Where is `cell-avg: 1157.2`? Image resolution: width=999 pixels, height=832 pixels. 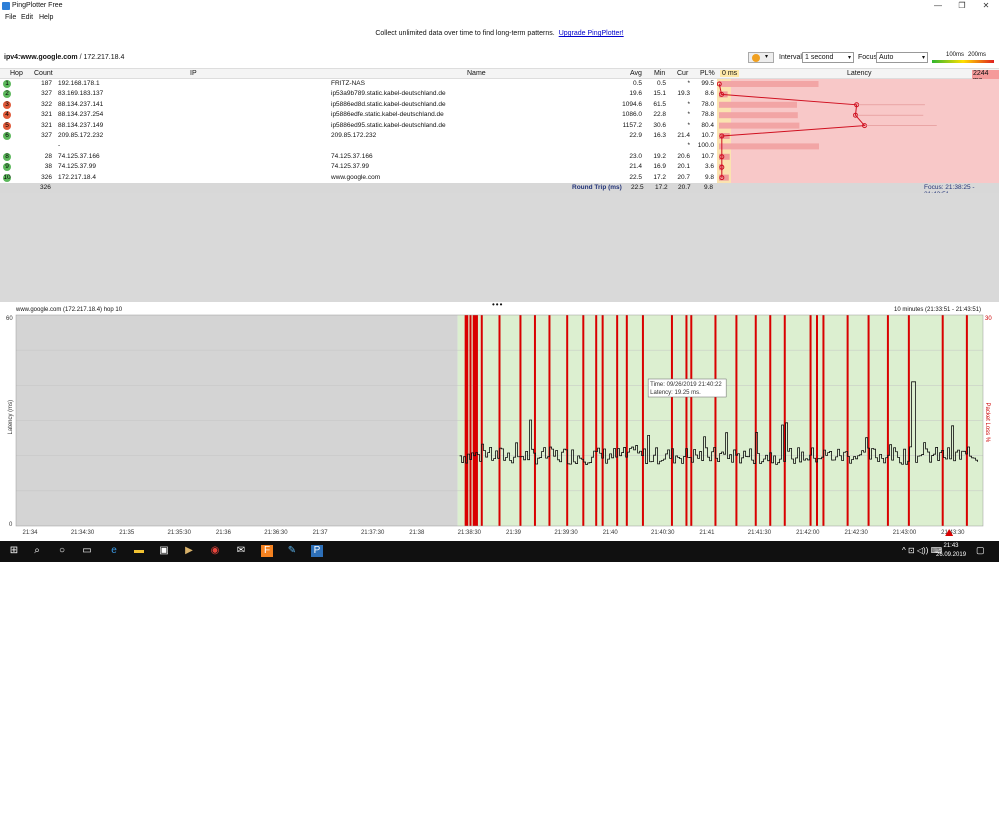 cell-avg: 1157.2 is located at coordinates (632, 125).